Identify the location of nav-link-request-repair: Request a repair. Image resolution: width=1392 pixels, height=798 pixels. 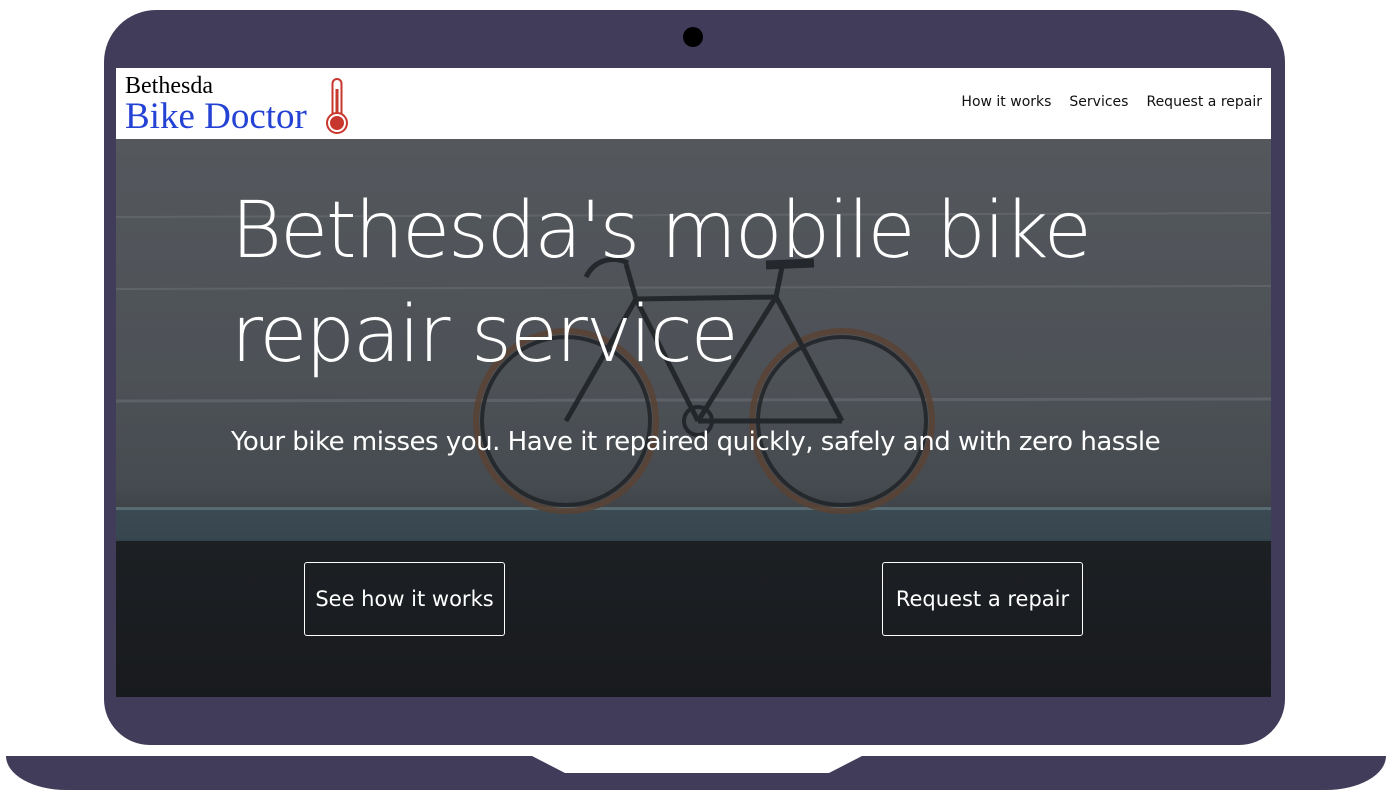
(1204, 102).